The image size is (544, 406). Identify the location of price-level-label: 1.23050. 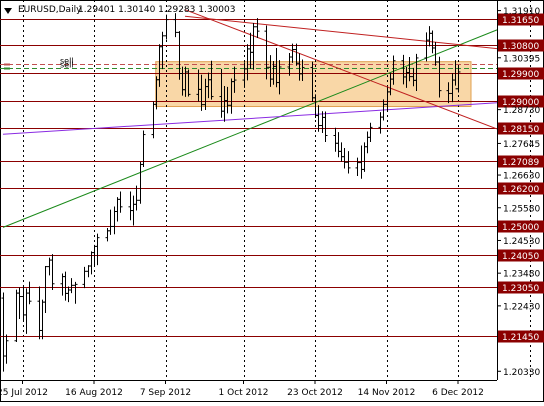
(520, 289).